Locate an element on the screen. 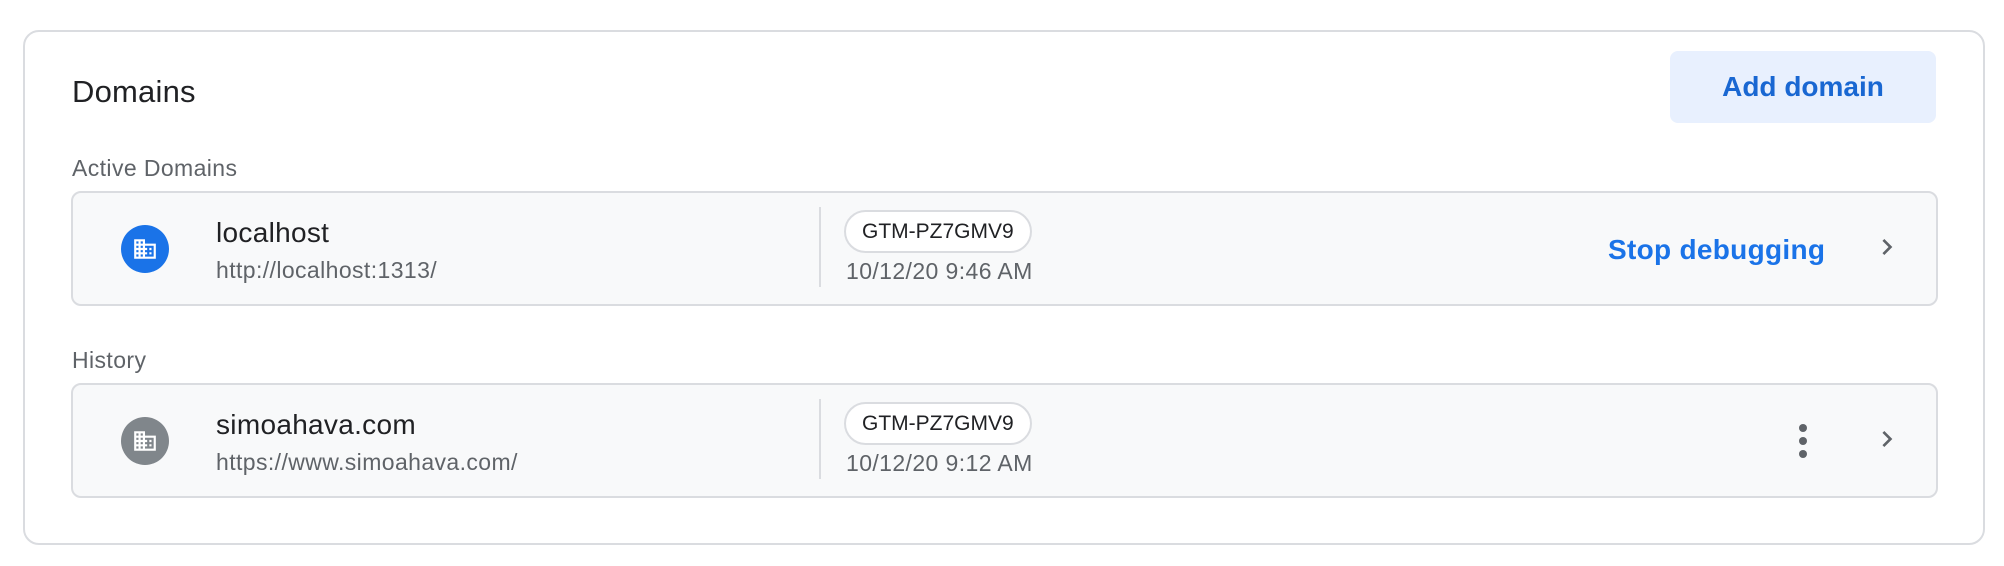 The image size is (2004, 566). add-domain-button: Add domain is located at coordinates (1803, 87).